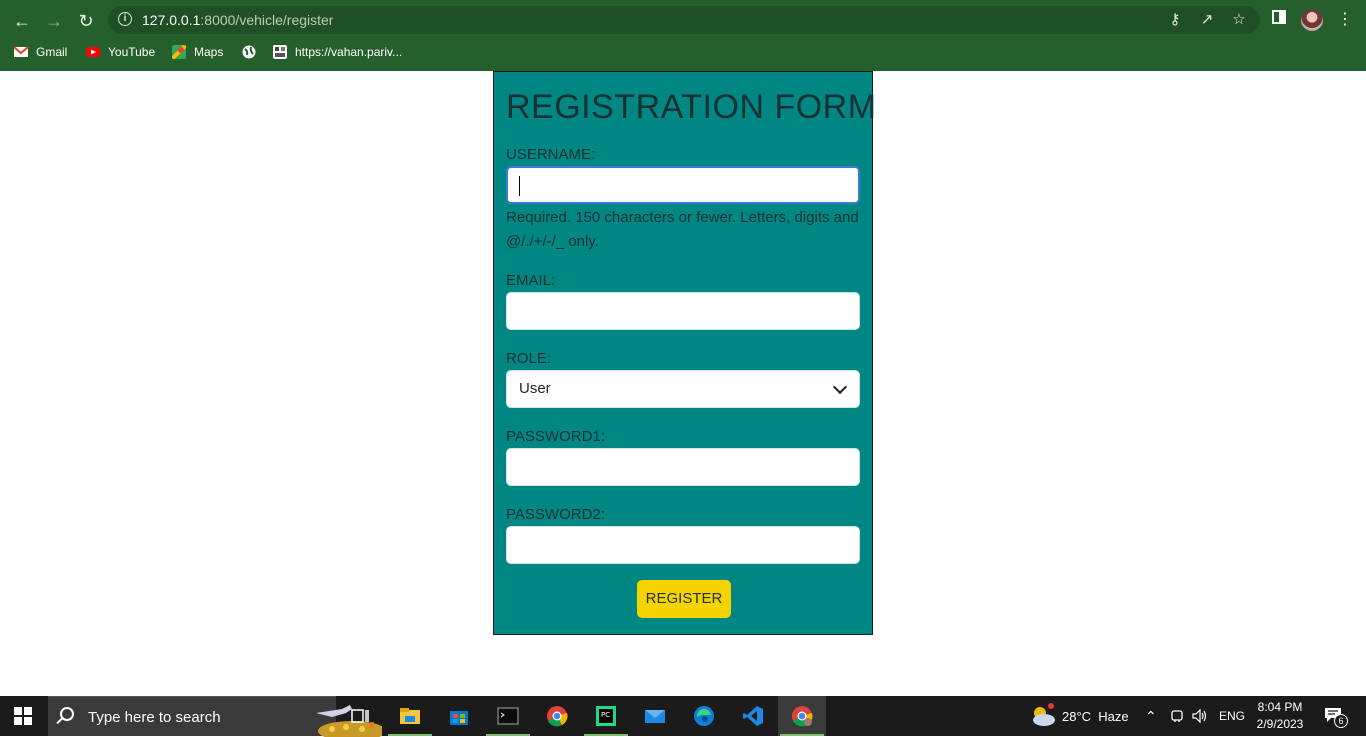  What do you see at coordinates (125, 19) in the screenshot?
I see `site-info-icon: i` at bounding box center [125, 19].